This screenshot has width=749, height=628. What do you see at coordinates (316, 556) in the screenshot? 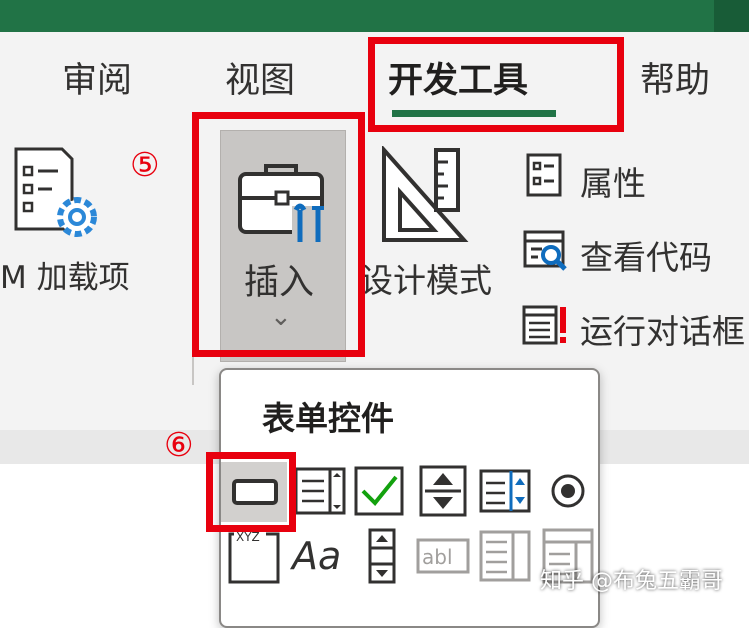
I see `label-icon: Aa` at bounding box center [316, 556].